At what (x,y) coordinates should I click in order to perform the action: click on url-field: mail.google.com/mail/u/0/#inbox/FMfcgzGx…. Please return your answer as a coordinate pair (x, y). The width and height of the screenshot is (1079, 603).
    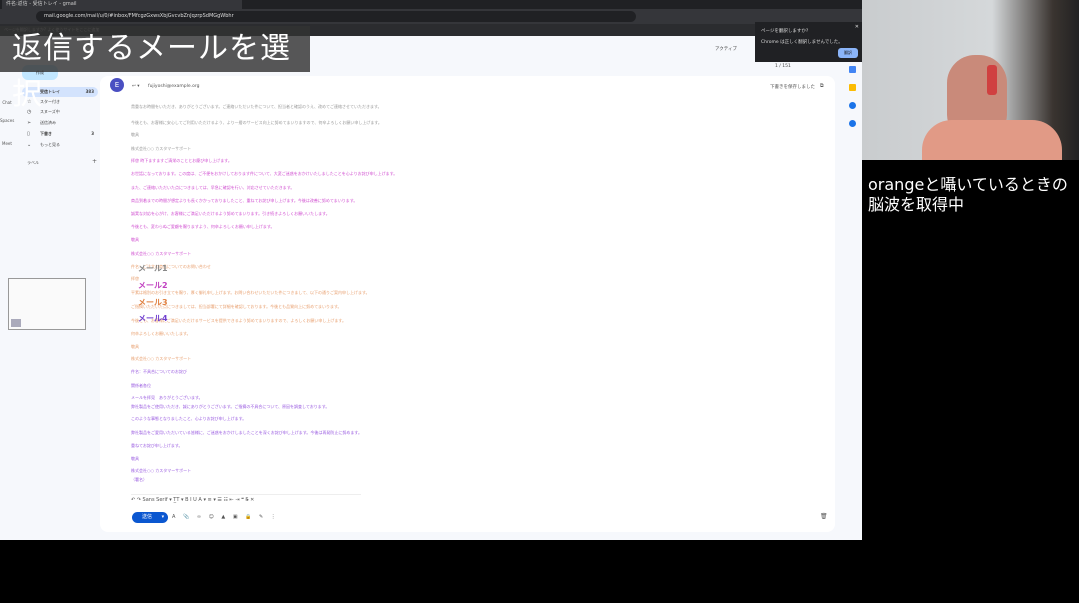
    Looking at the image, I should click on (336, 16).